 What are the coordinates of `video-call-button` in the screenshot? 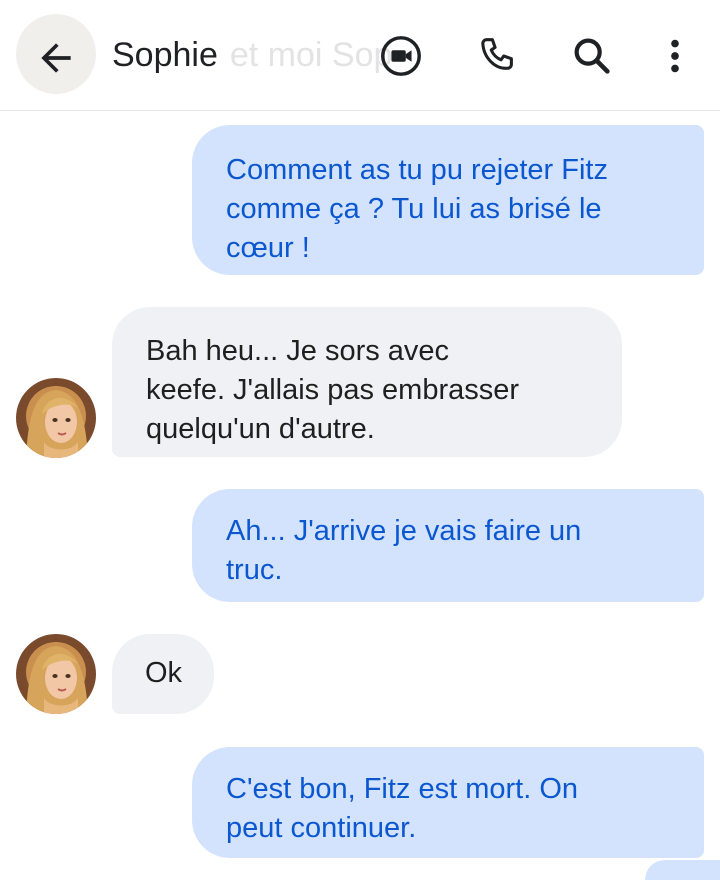 It's located at (401, 56).